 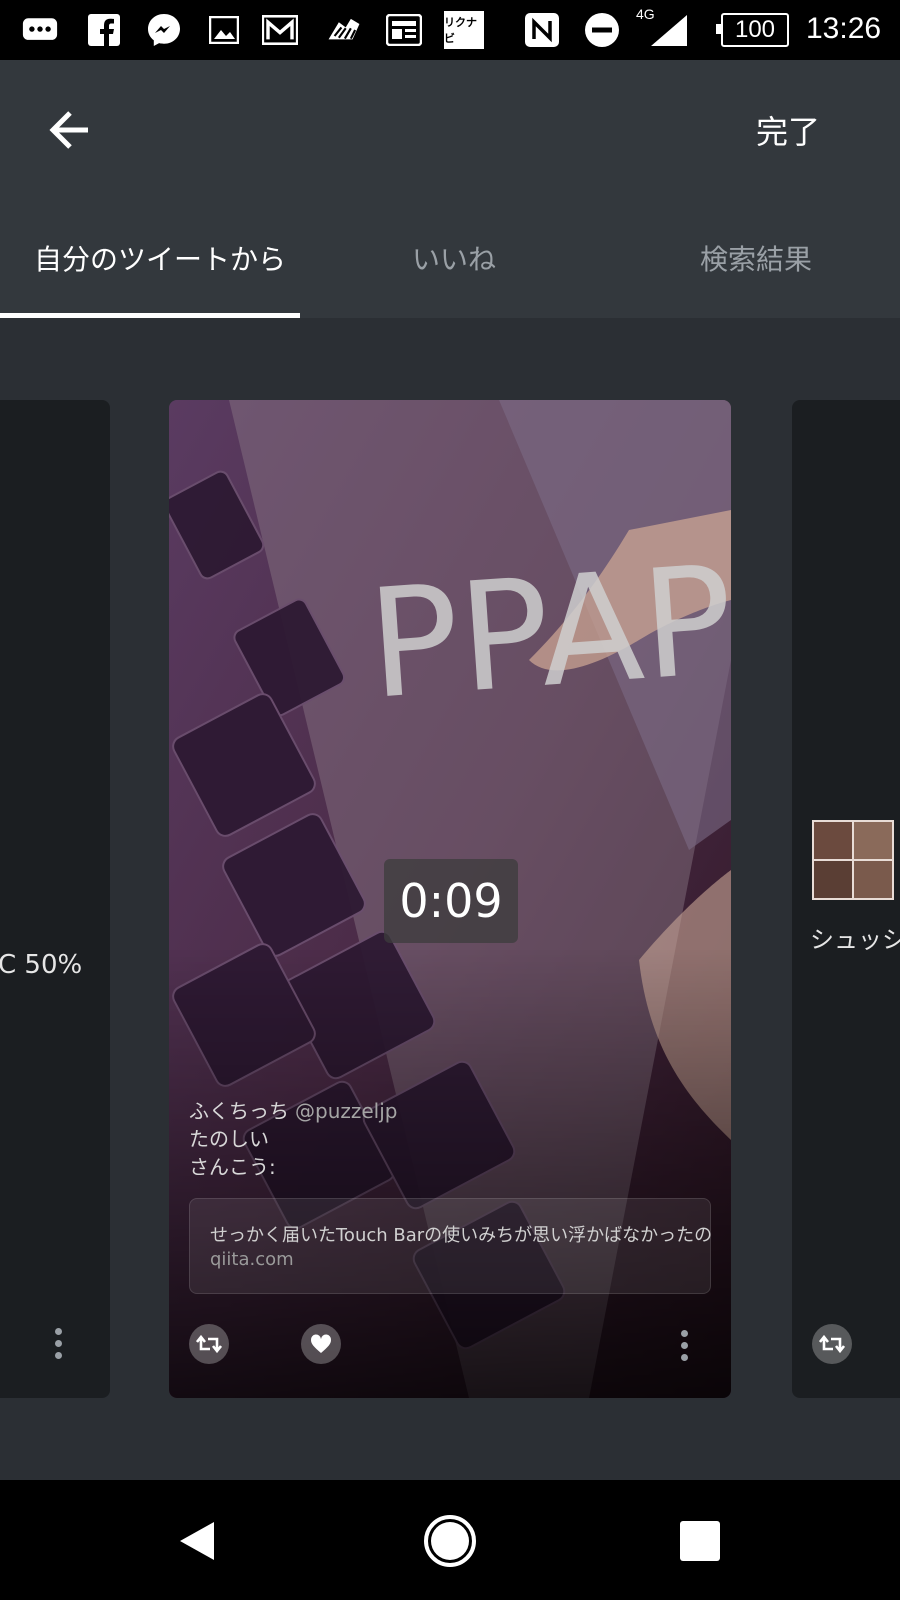 I want to click on gallery-icon, so click(x=224, y=30).